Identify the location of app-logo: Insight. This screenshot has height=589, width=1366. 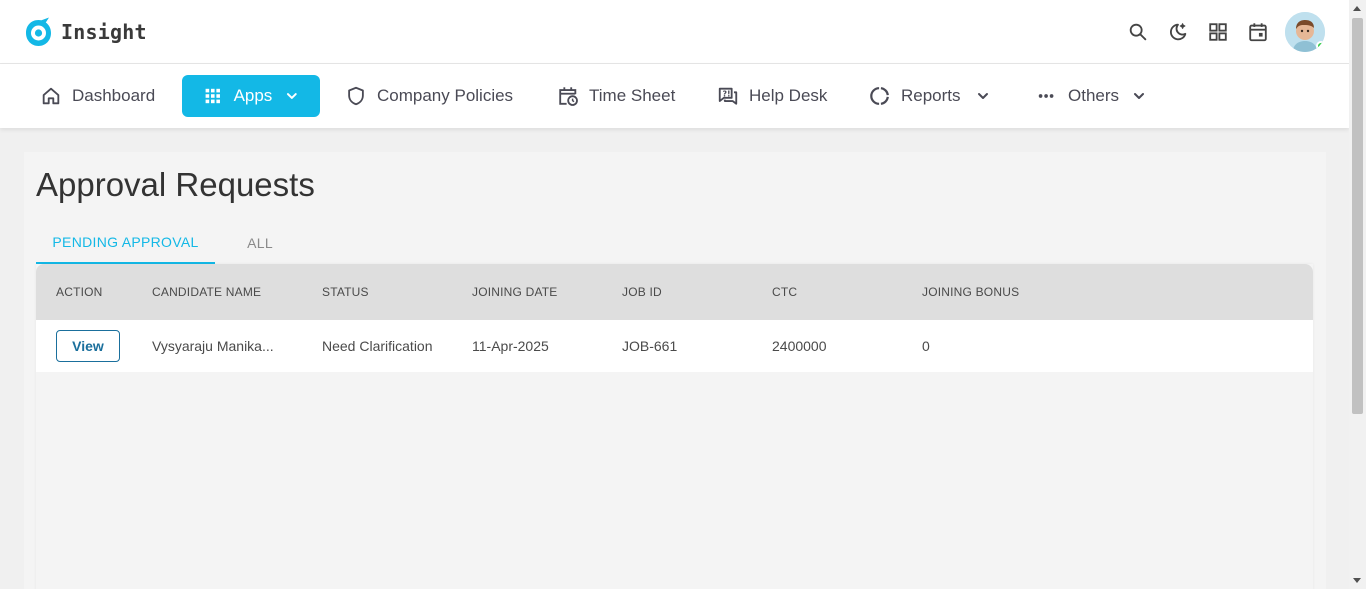
(85, 31).